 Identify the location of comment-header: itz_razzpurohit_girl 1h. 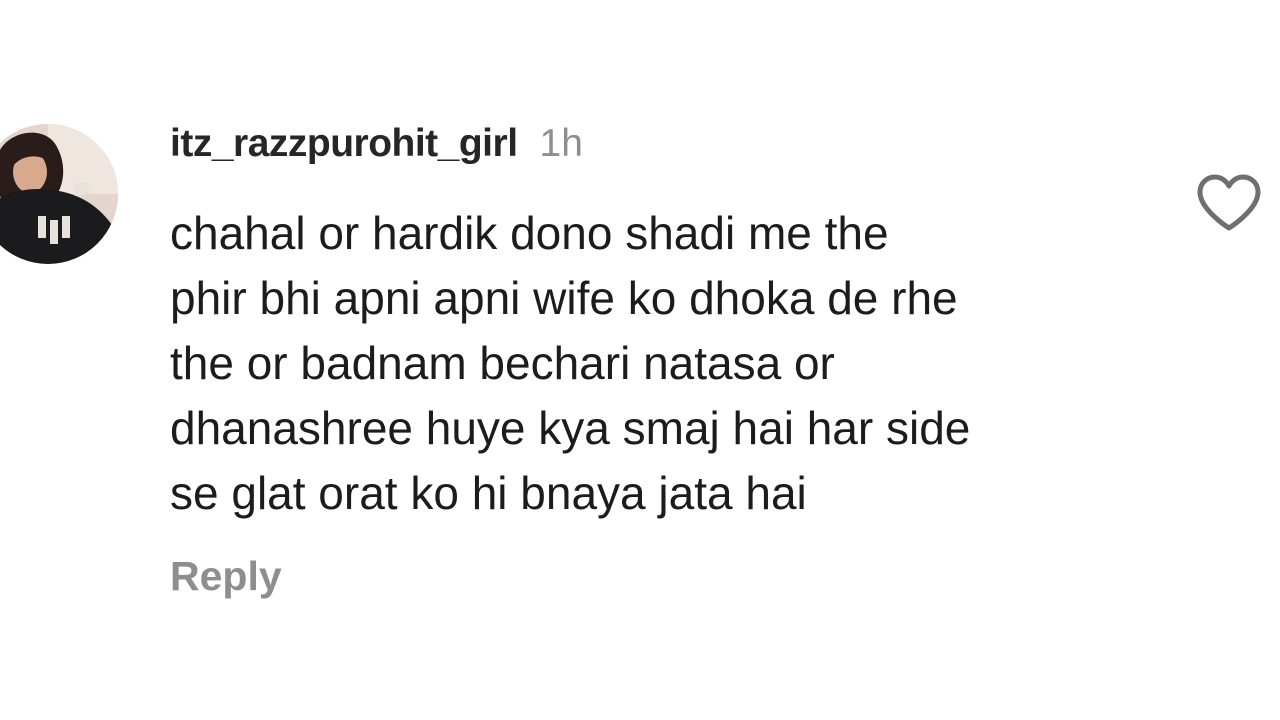
(376, 148).